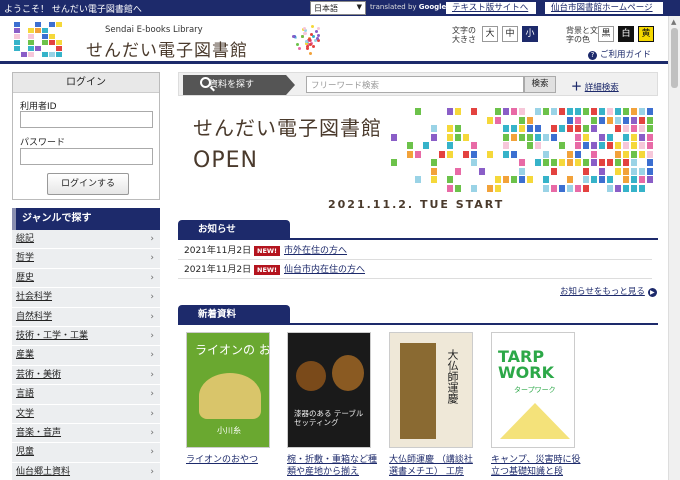 This screenshot has height=480, width=680. I want to click on book-title-link: 椀・折敷・重箱など種類や産地から揃え, so click(333, 467).